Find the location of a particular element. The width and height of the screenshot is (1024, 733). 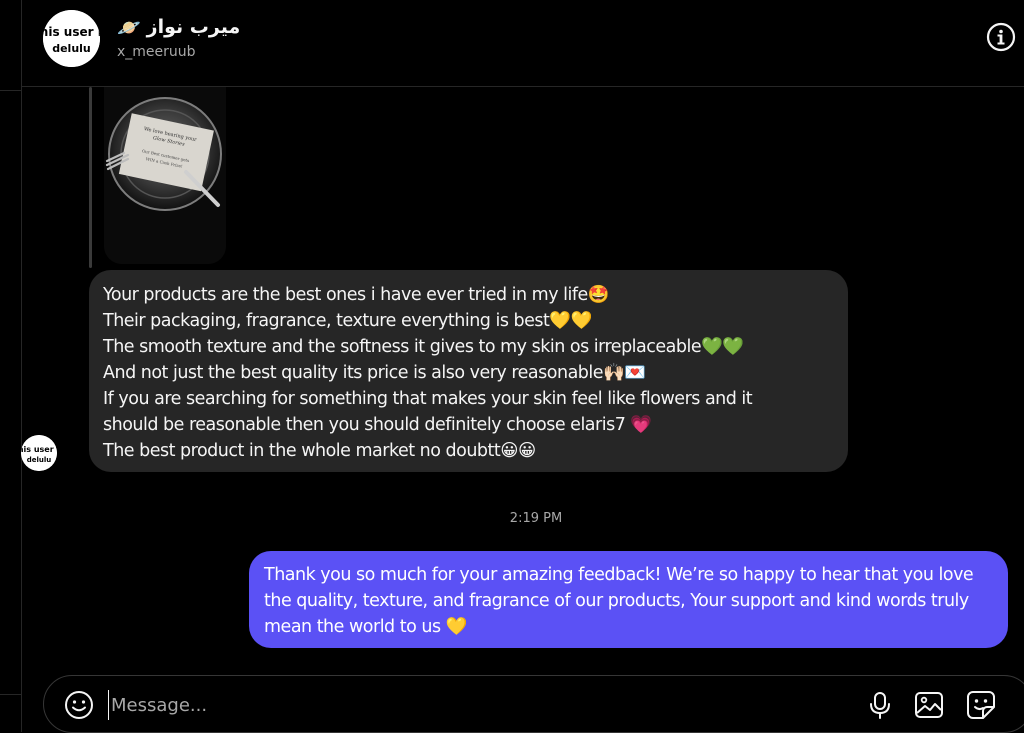

contact-username: x_meeruub is located at coordinates (156, 52).